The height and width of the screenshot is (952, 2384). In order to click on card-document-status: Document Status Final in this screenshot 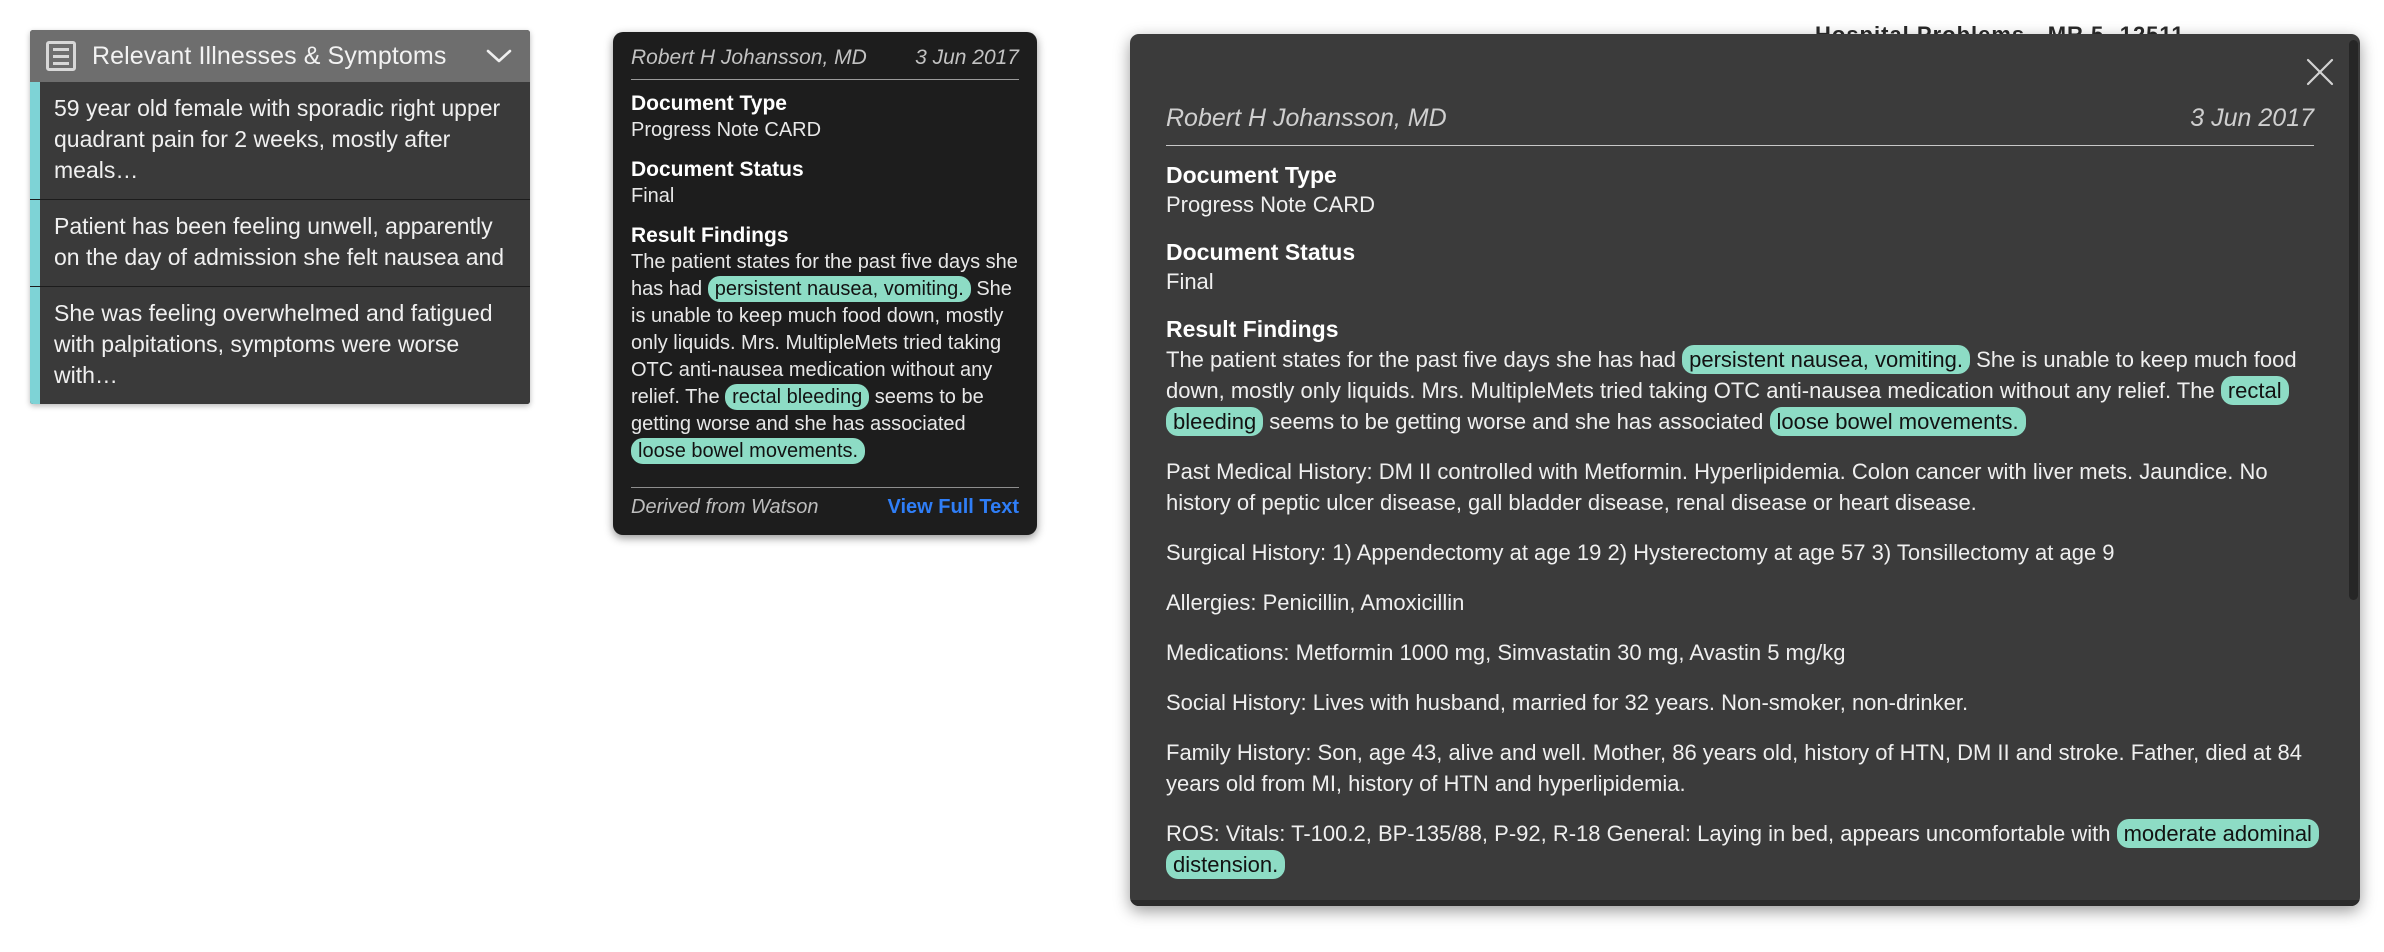, I will do `click(825, 183)`.